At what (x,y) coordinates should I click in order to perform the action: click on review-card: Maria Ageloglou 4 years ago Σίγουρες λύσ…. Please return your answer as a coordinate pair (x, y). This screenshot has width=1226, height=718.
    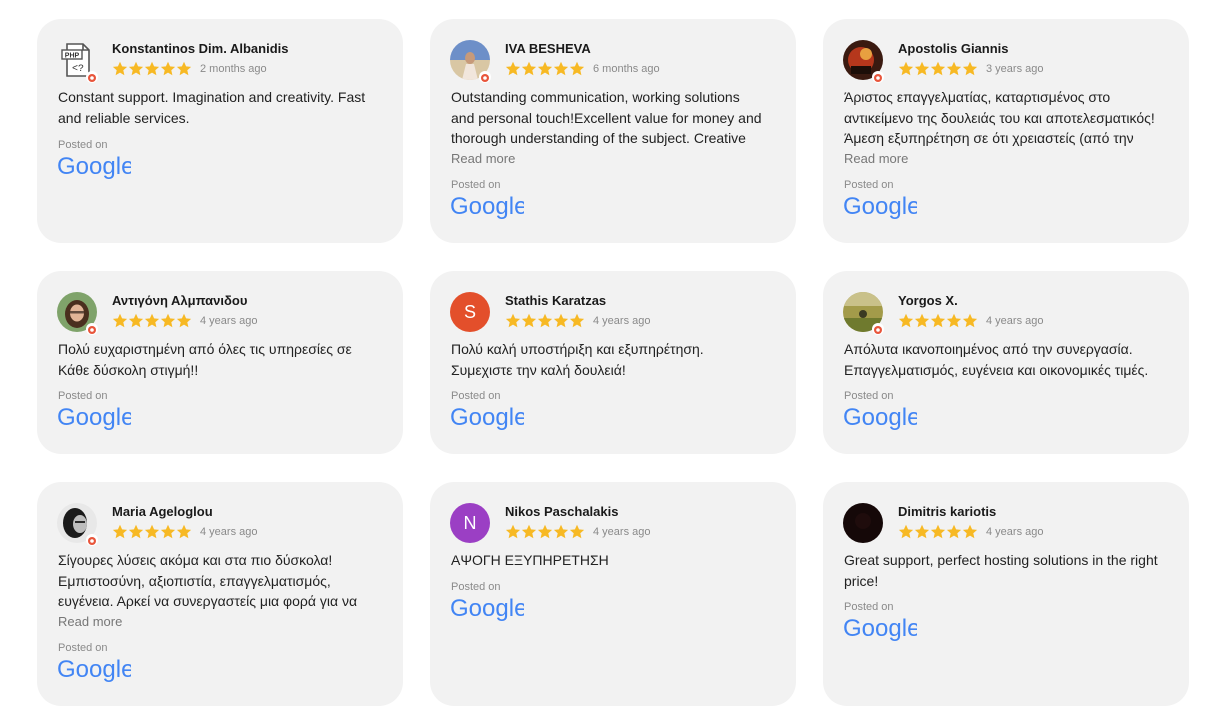
    Looking at the image, I should click on (220, 594).